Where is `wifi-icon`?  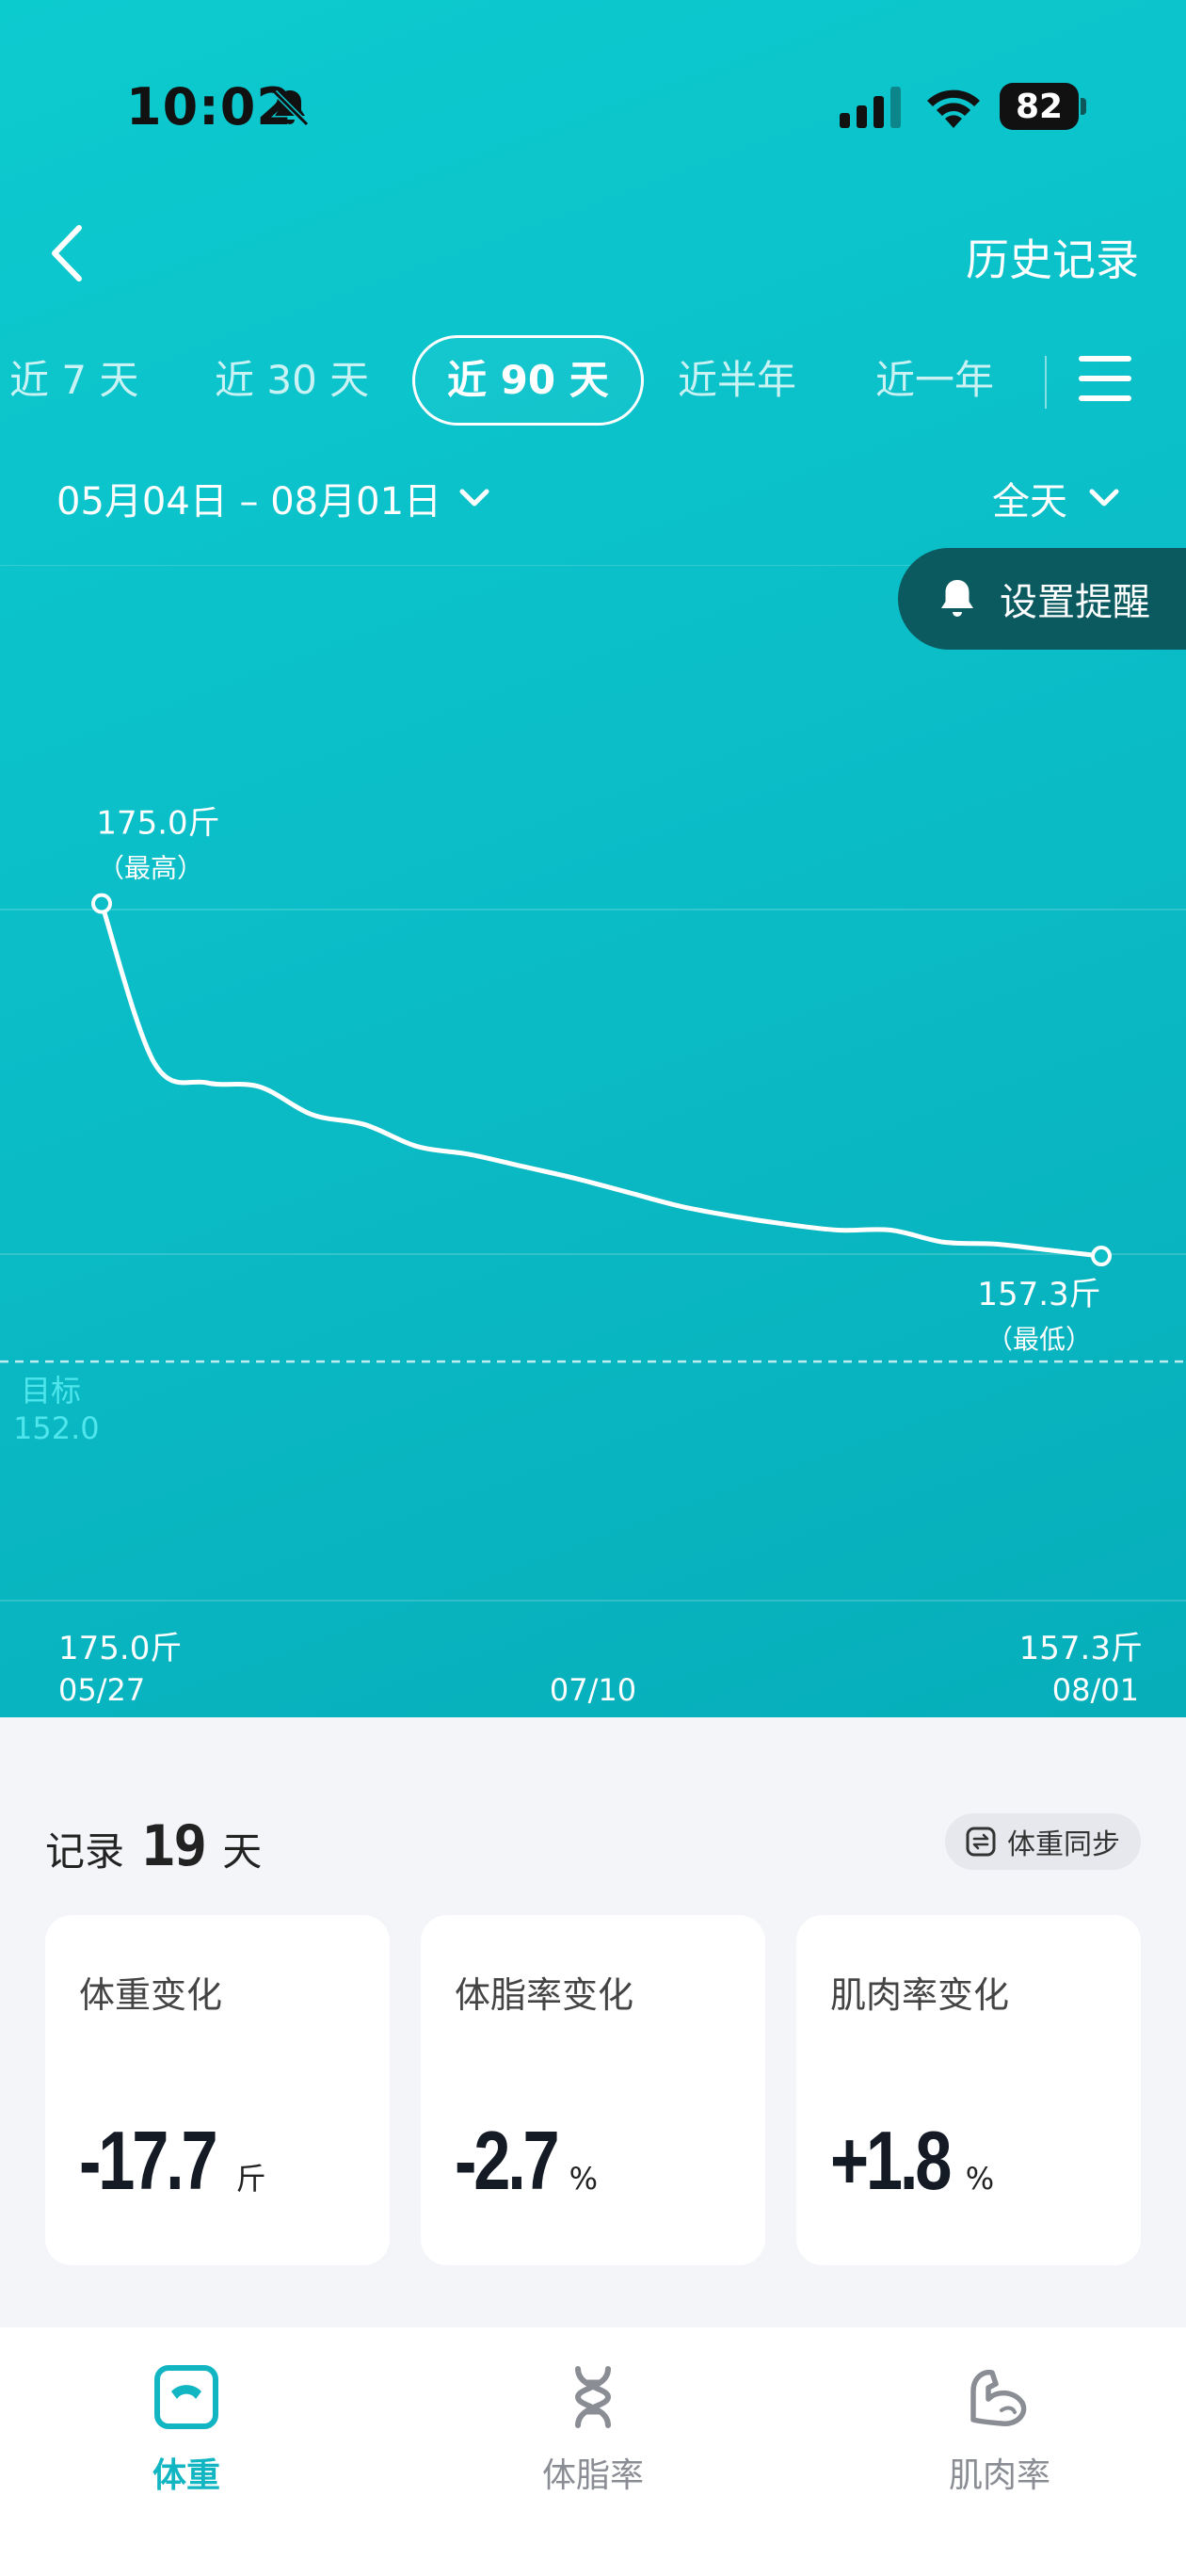 wifi-icon is located at coordinates (953, 108).